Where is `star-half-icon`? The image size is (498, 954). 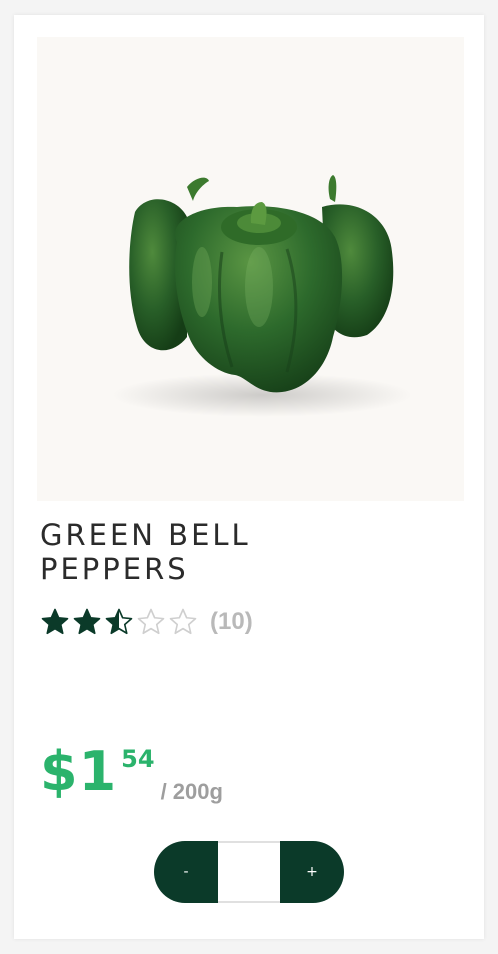 star-half-icon is located at coordinates (119, 621).